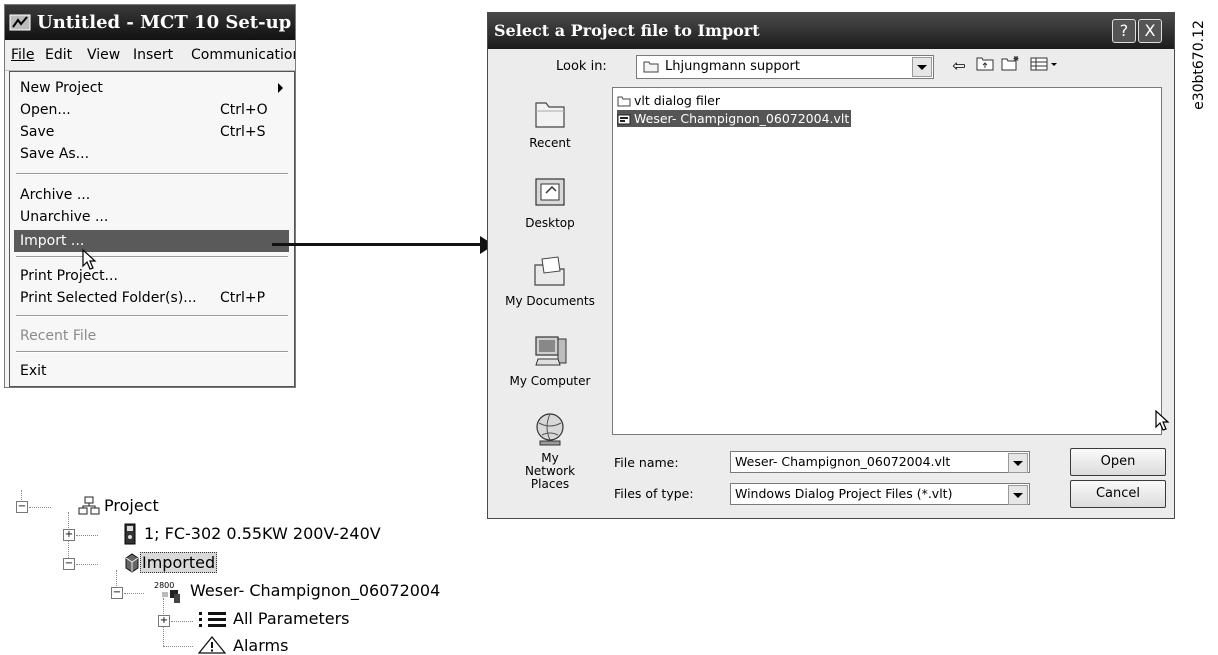  Describe the element at coordinates (581, 66) in the screenshot. I see `look-in-label: Look in:` at that location.